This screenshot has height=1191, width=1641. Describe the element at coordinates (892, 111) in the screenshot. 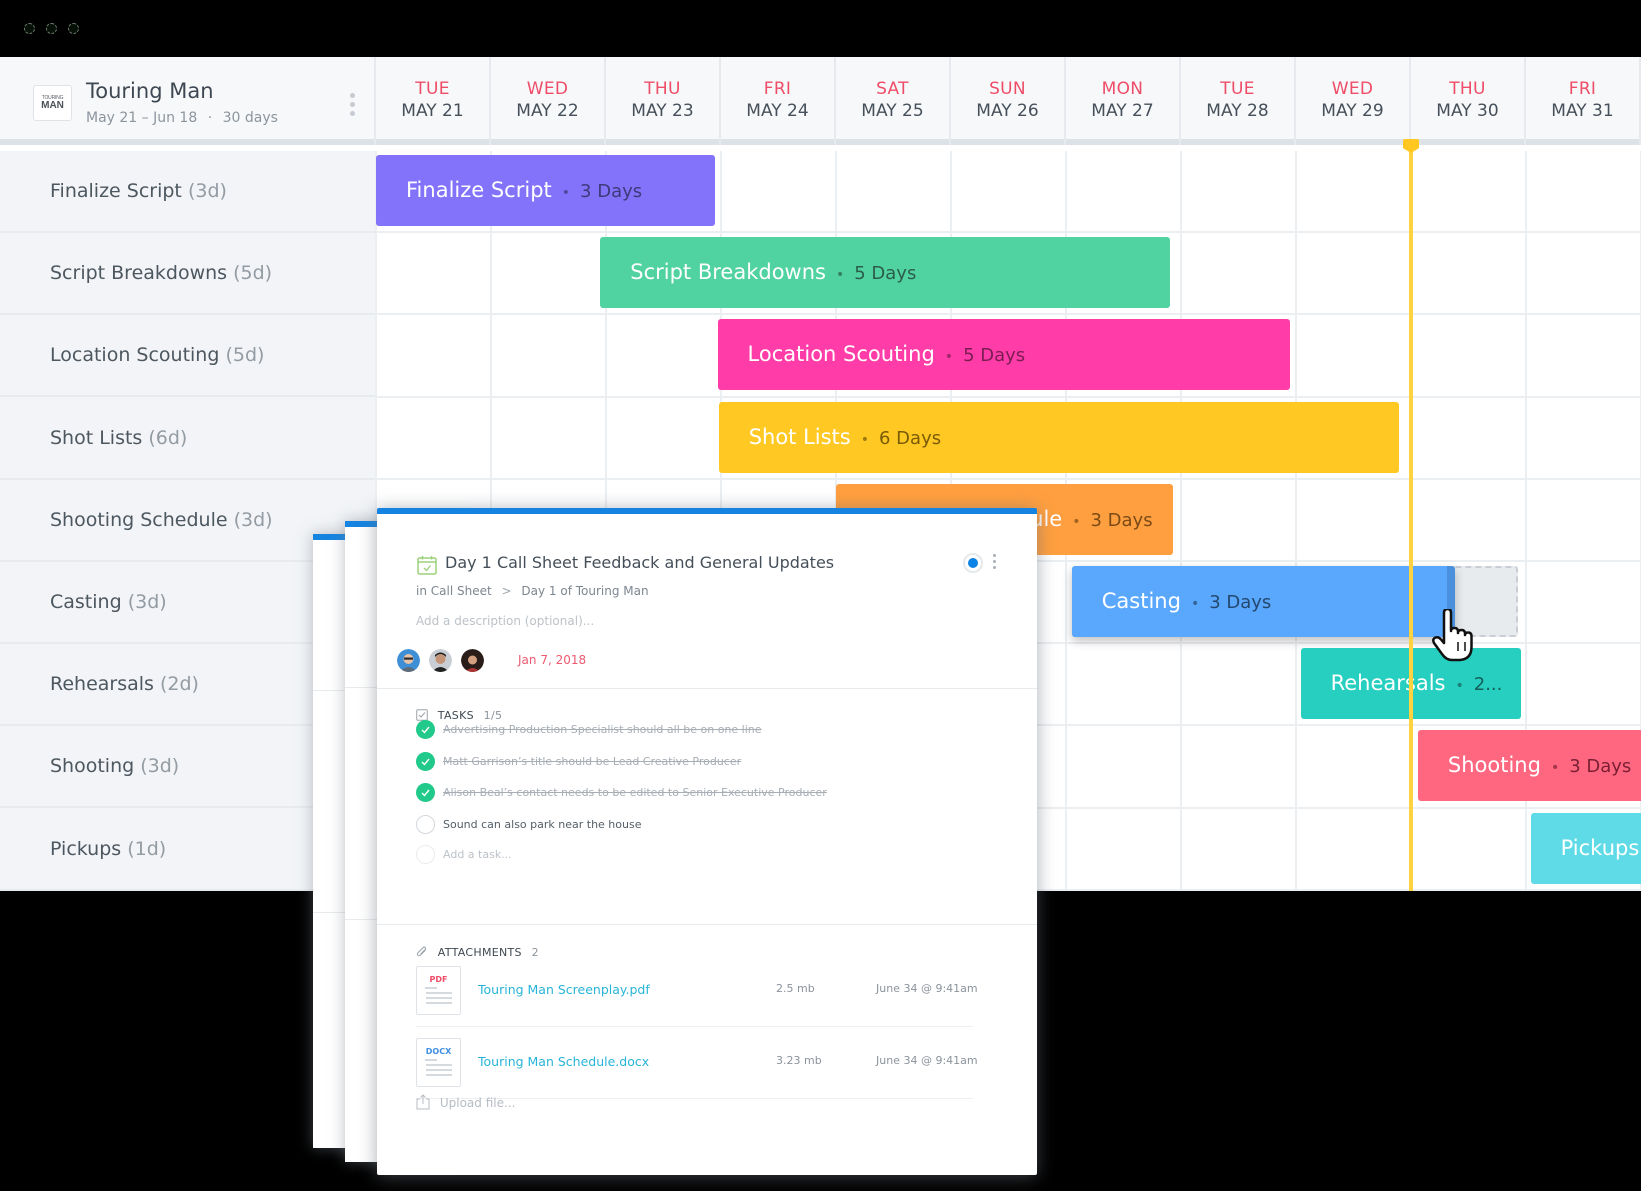

I see `day-date: MAY 25` at that location.